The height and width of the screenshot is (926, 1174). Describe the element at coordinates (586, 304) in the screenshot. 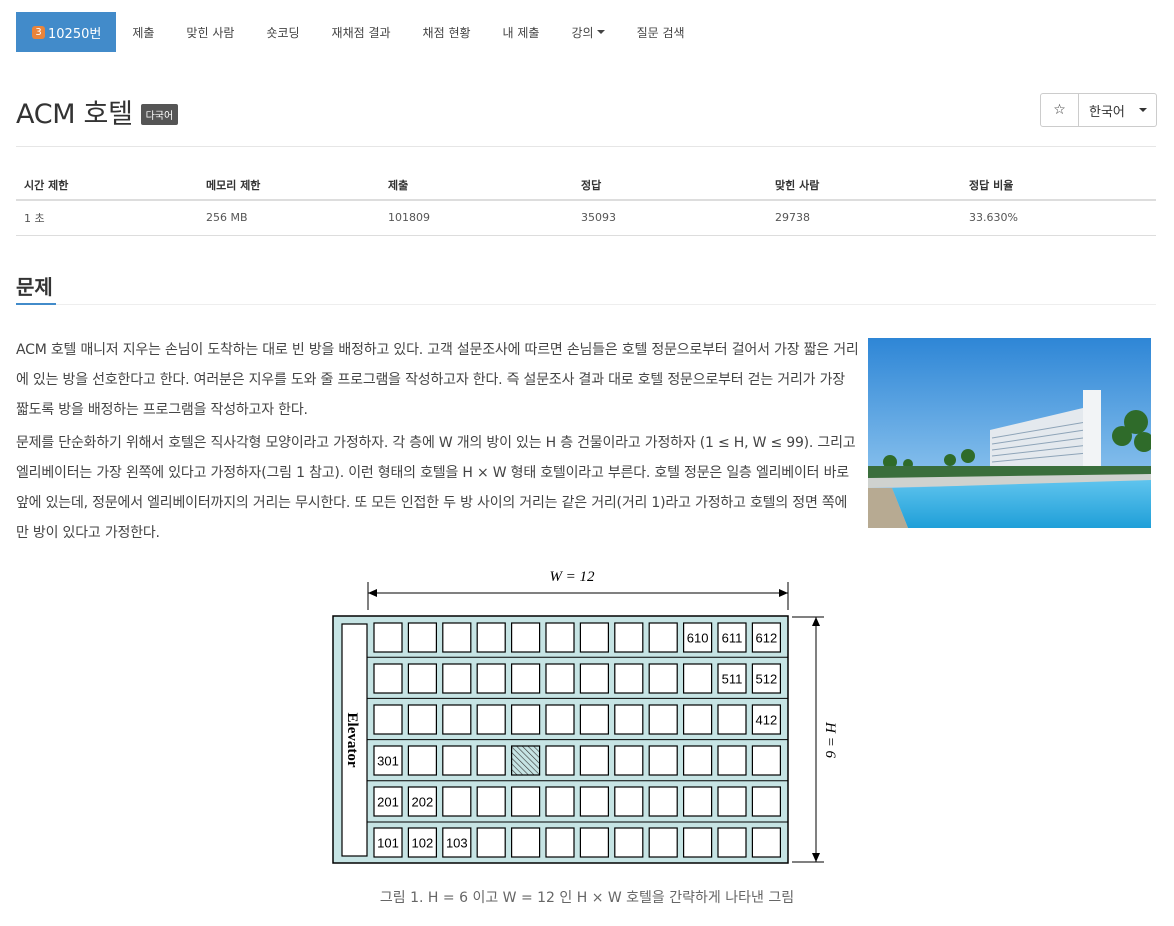

I see `section-divider` at that location.